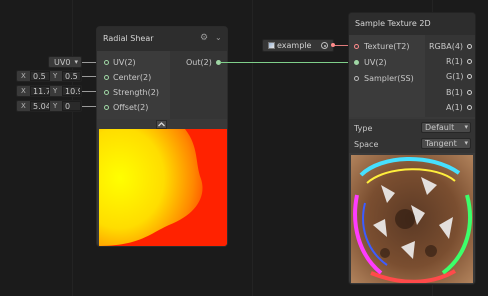  What do you see at coordinates (40, 76) in the screenshot?
I see `center-x-field: 0.5` at bounding box center [40, 76].